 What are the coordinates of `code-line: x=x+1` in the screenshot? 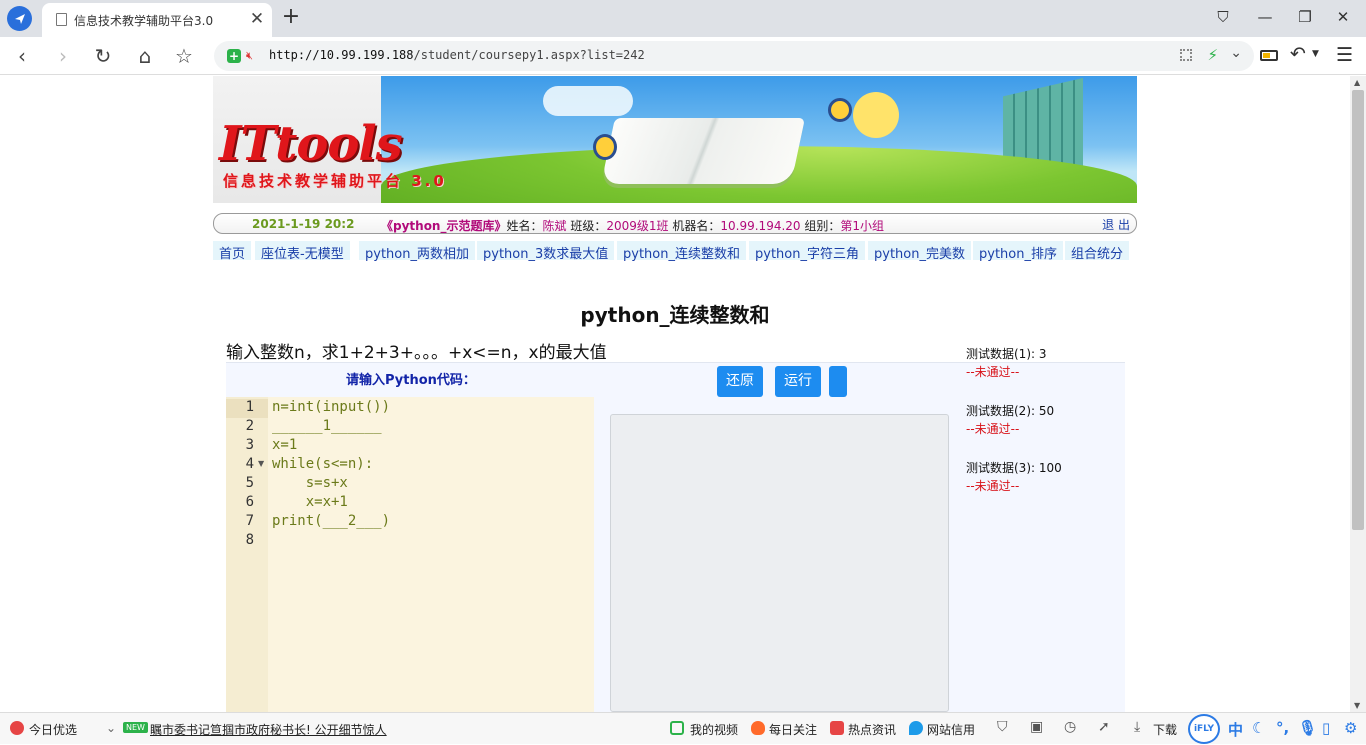 It's located at (310, 502).